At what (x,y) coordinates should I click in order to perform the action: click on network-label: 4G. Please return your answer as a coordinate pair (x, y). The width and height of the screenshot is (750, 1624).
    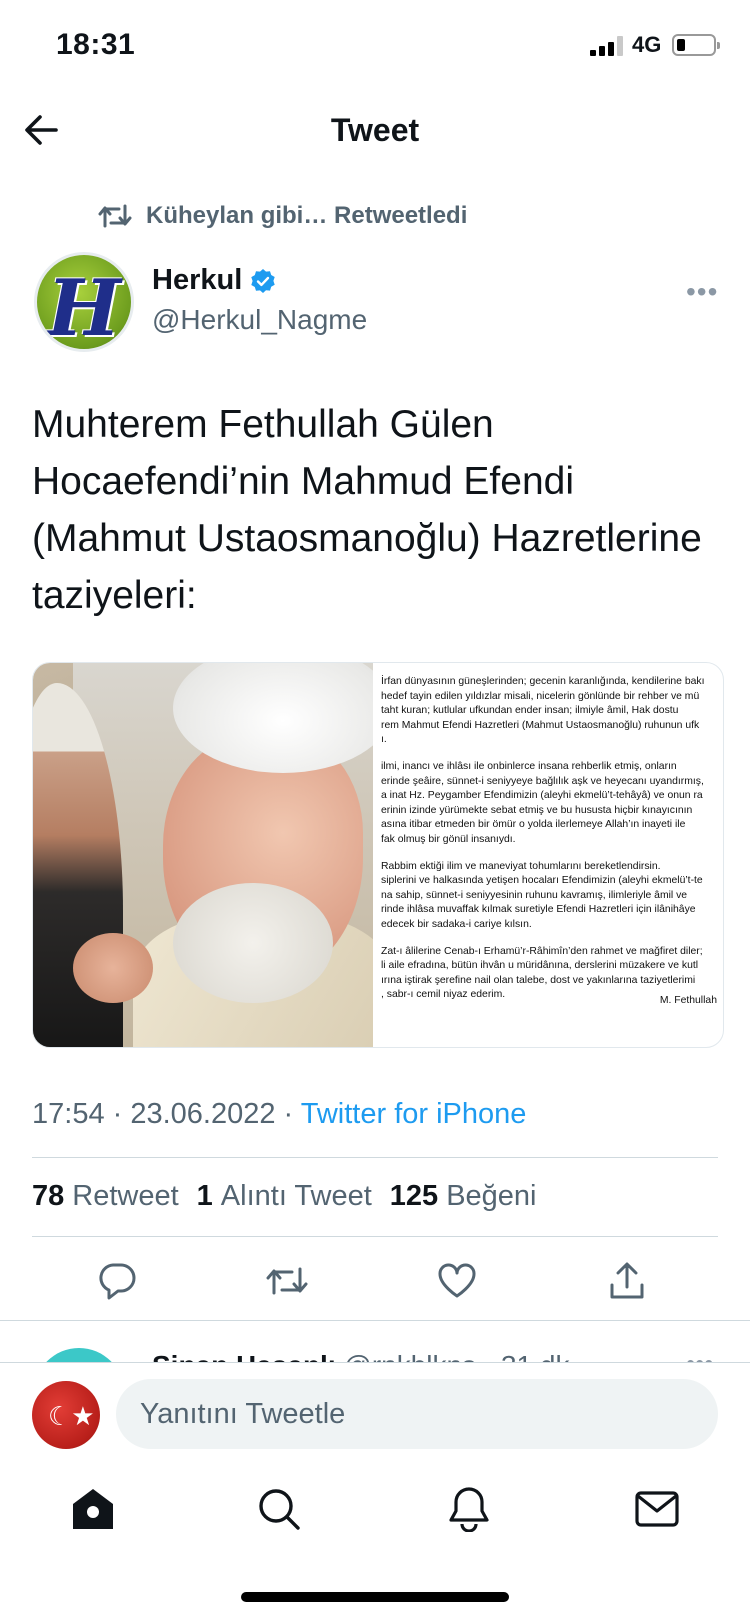
    Looking at the image, I should click on (647, 44).